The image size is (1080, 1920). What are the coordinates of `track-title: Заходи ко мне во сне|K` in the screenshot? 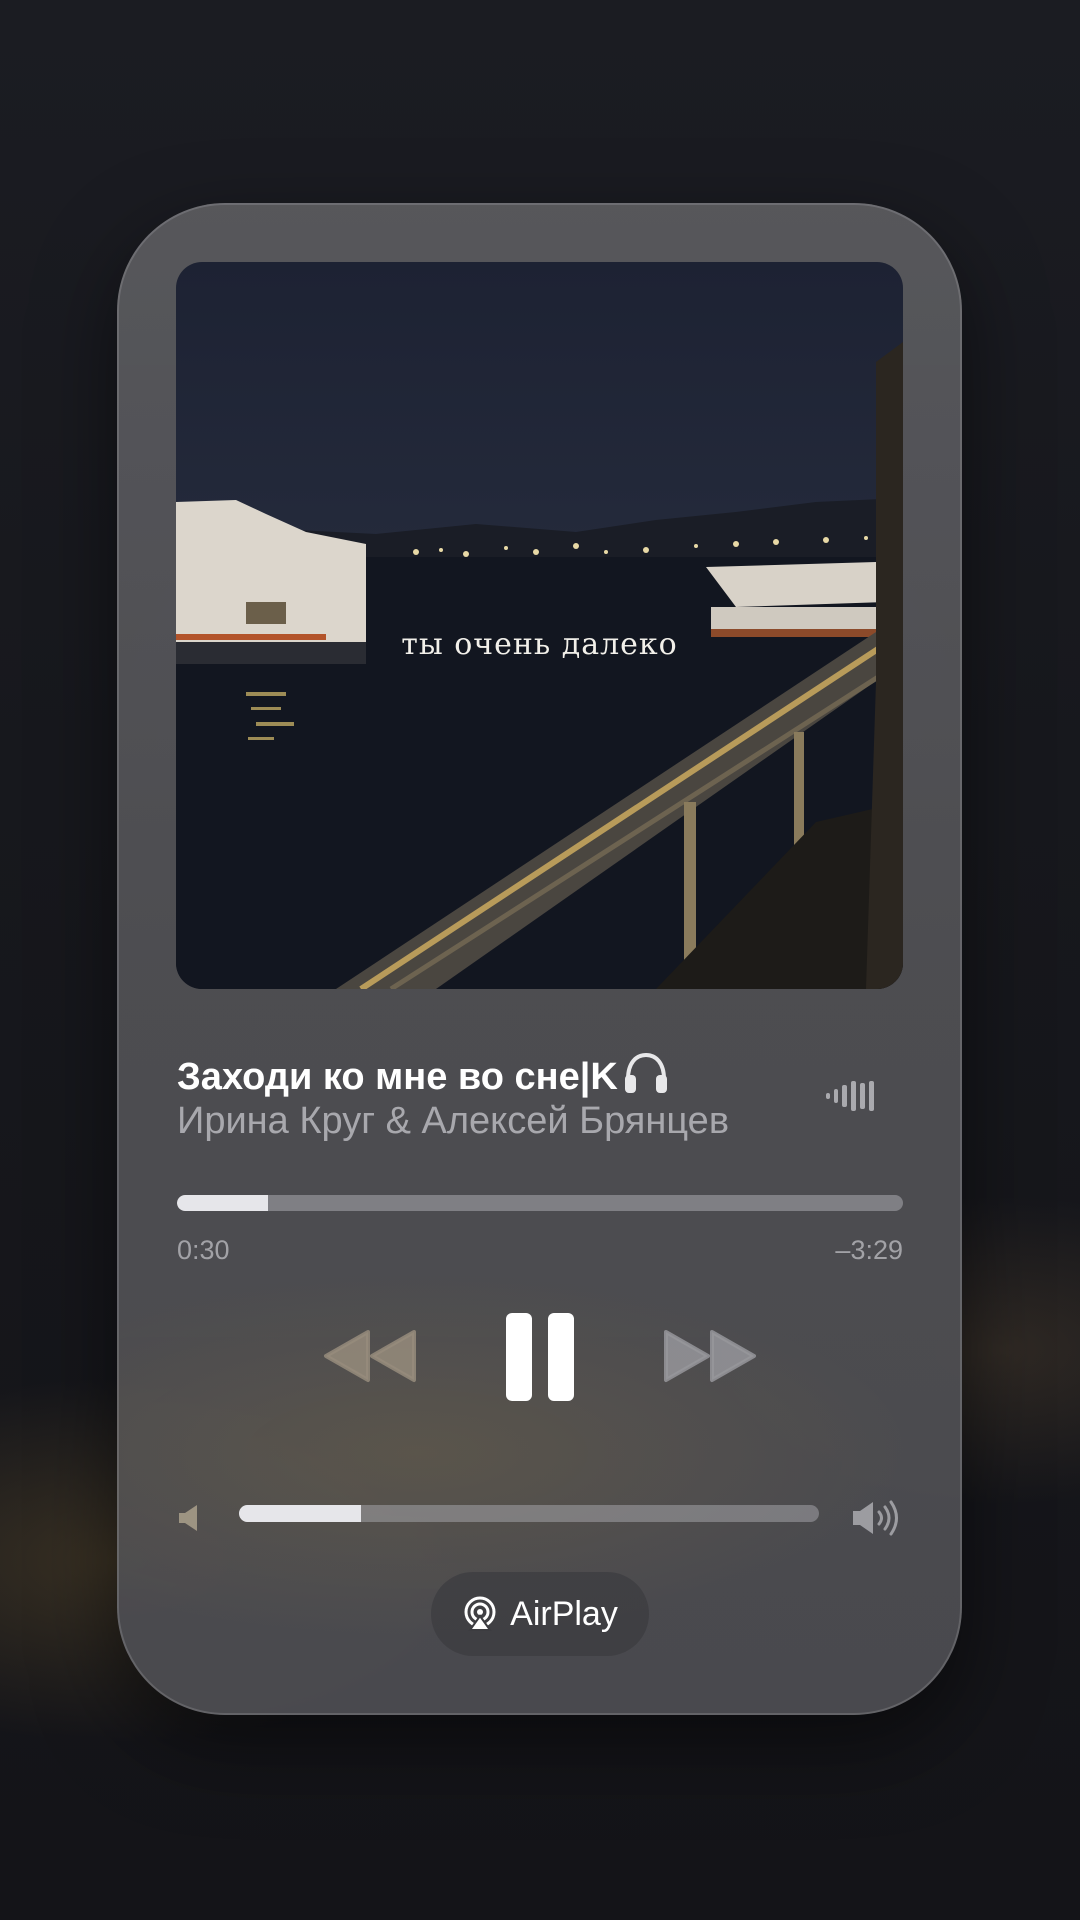 It's located at (423, 1075).